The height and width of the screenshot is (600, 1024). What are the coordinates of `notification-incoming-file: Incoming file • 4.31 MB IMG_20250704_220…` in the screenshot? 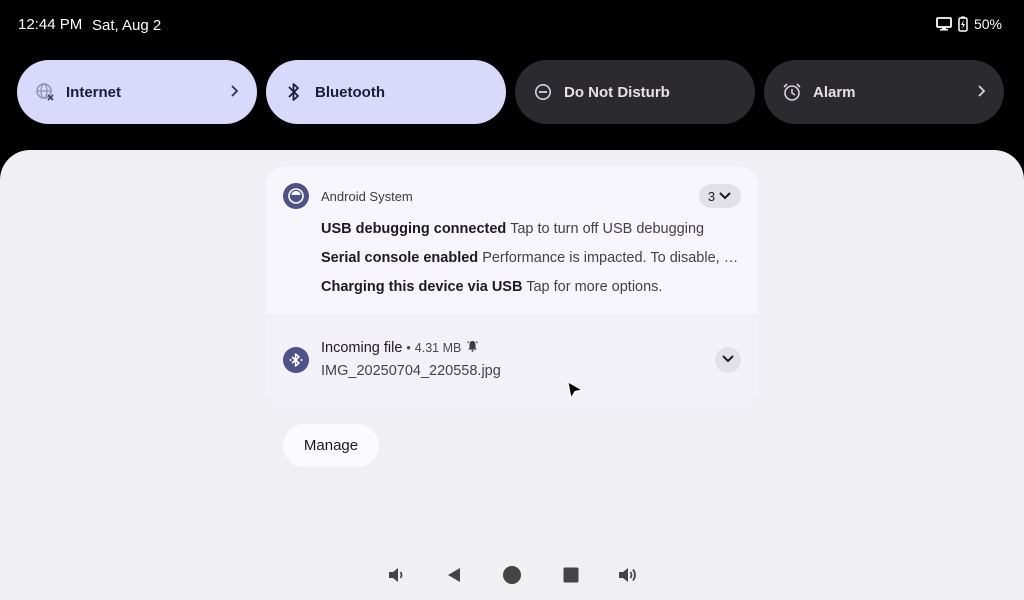 It's located at (512, 360).